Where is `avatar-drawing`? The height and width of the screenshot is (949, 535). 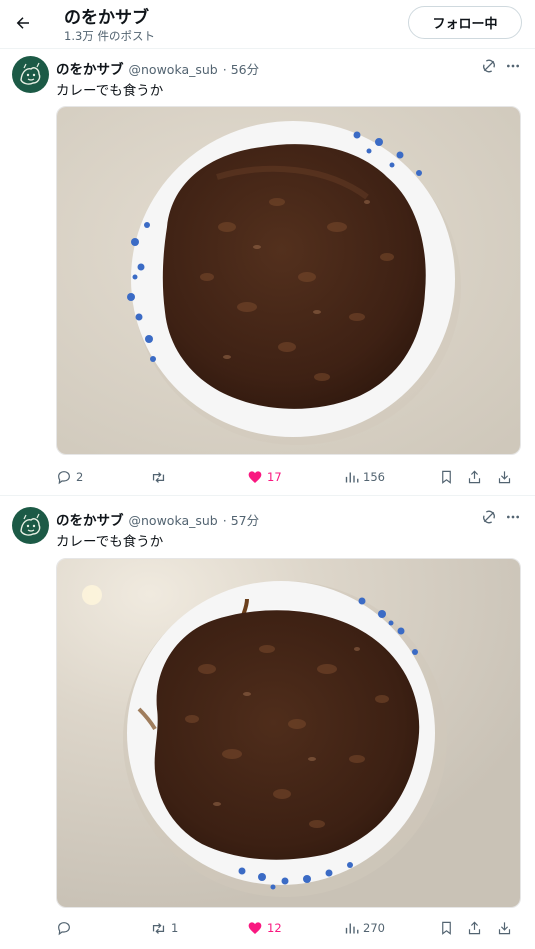
avatar-drawing is located at coordinates (30, 524).